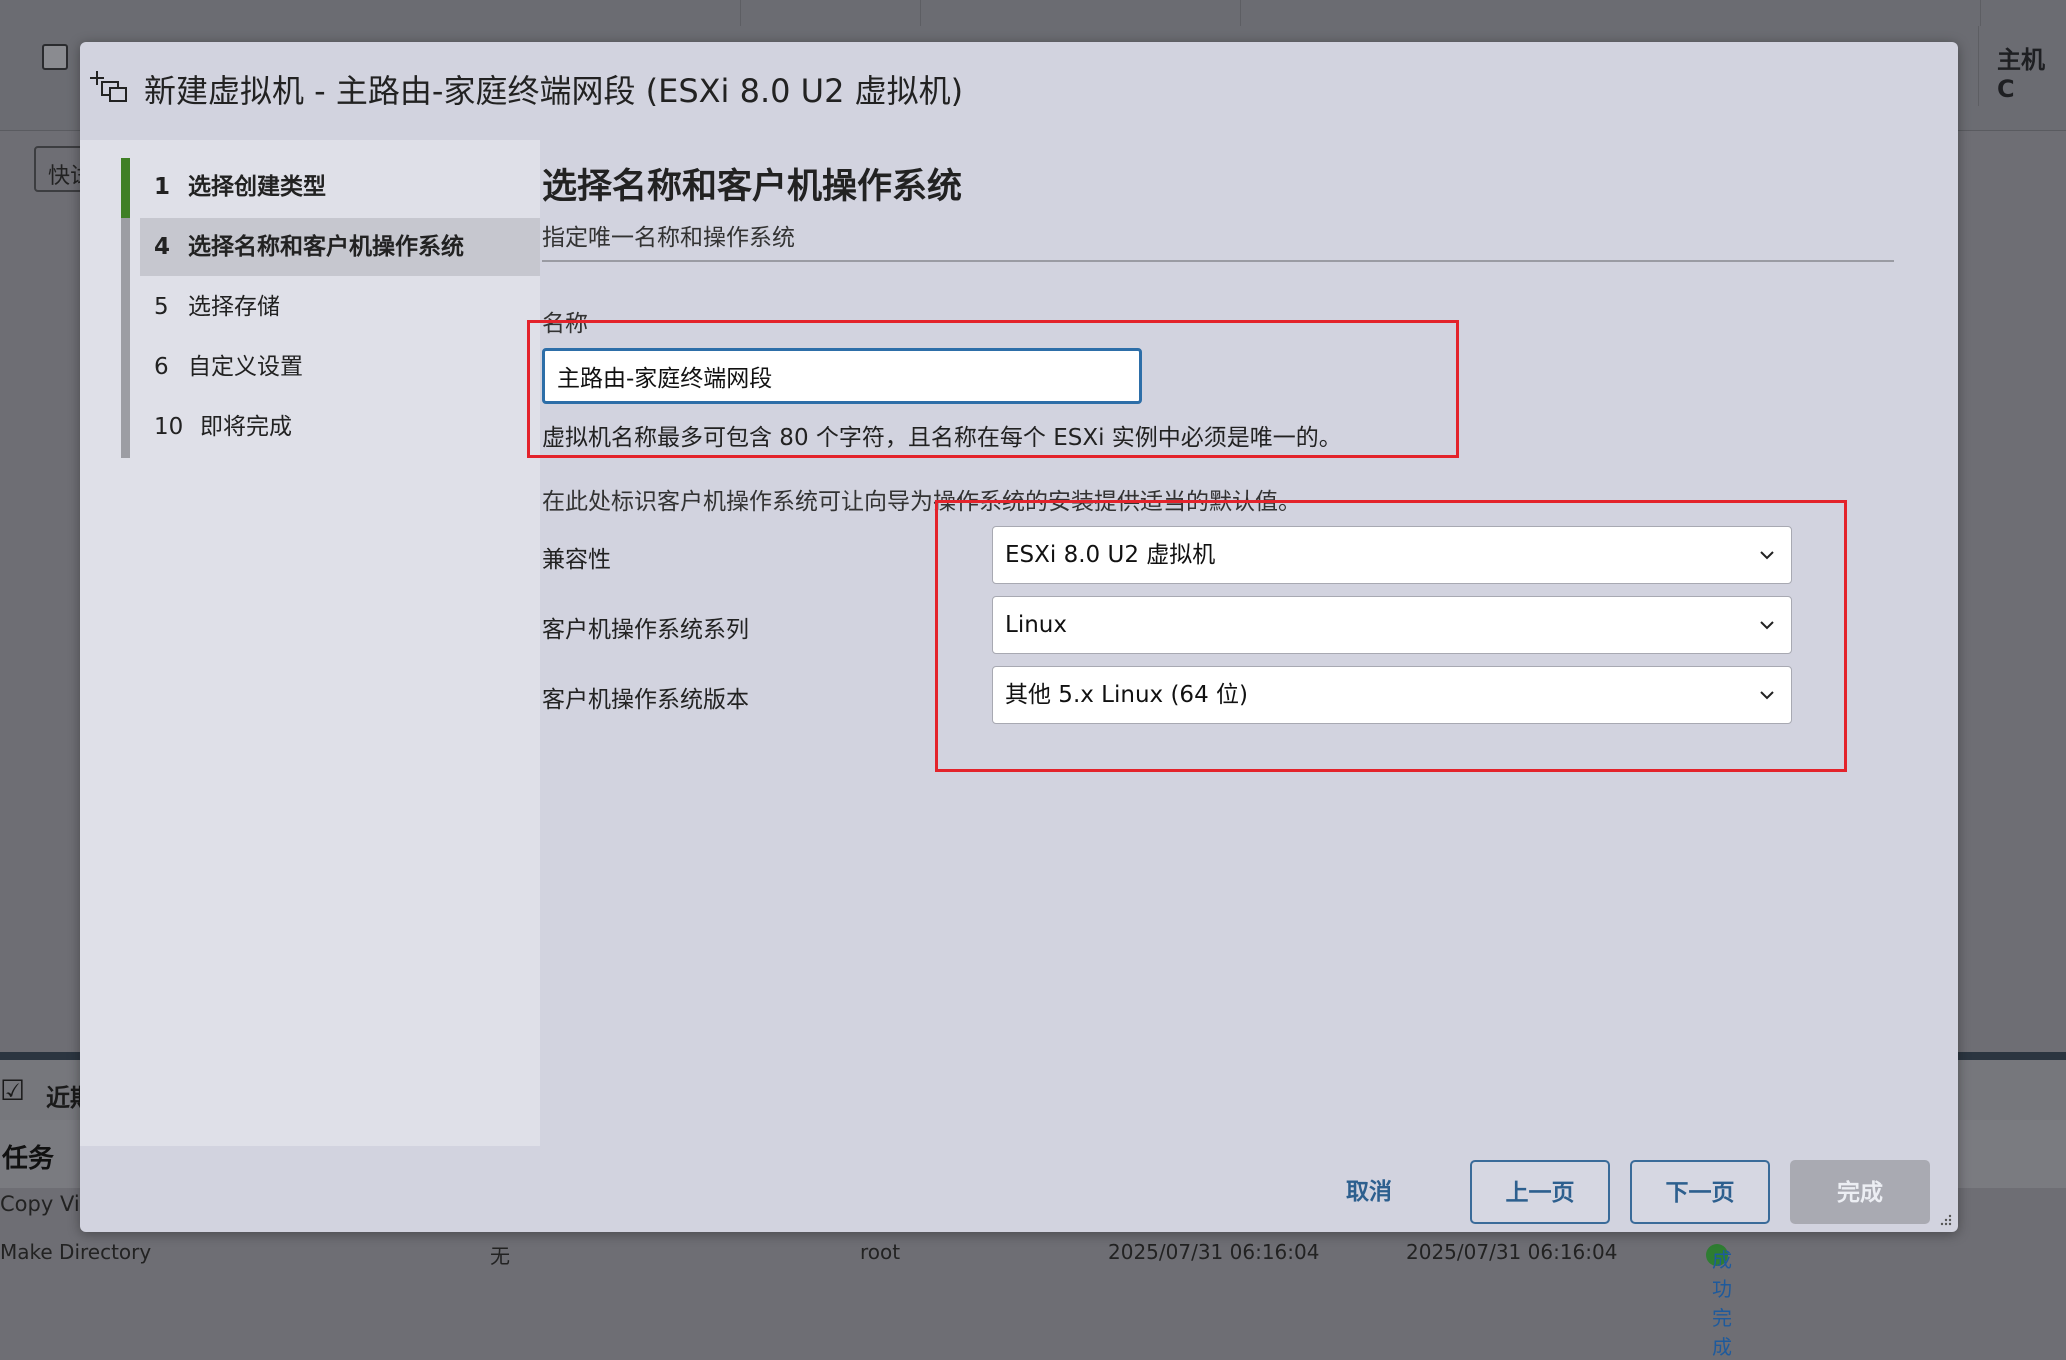  I want to click on step-label: 选择创建类型, so click(257, 187).